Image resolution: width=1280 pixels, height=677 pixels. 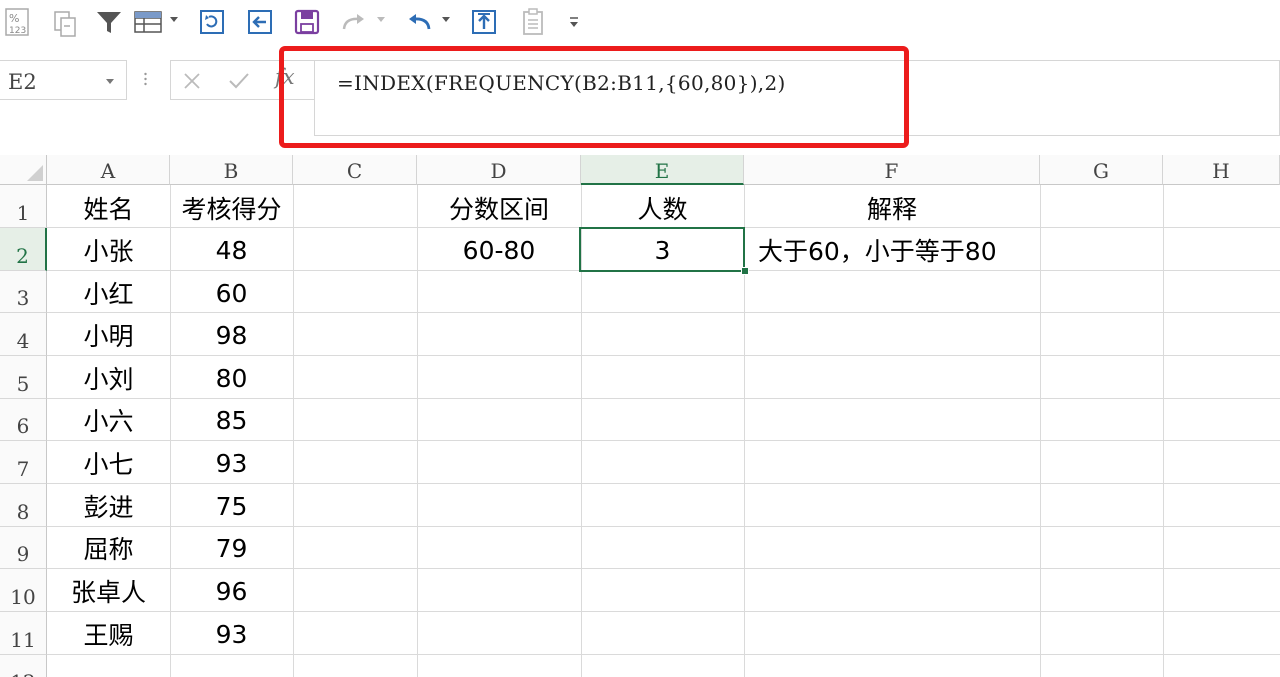 What do you see at coordinates (640, 23) in the screenshot?
I see `quick-access-toolbar: % 123` at bounding box center [640, 23].